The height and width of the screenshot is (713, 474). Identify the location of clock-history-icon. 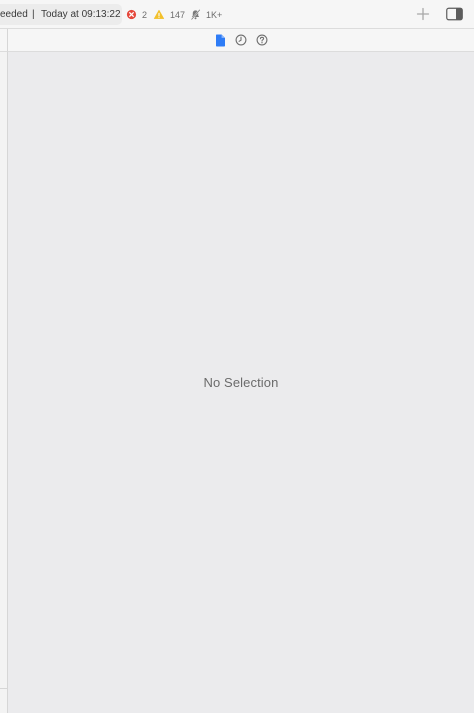
(241, 40).